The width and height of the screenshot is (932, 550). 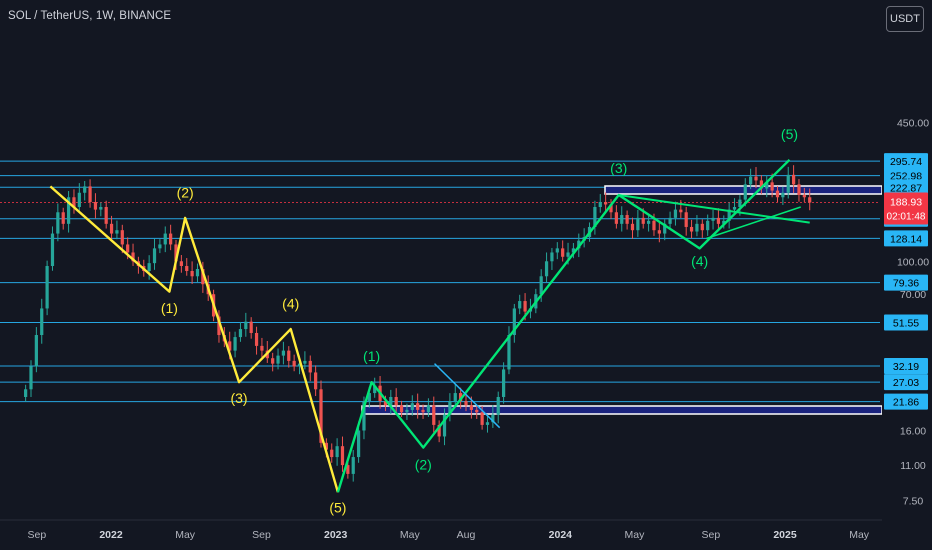 I want to click on level-badge-label: 222.87, so click(x=906, y=188).